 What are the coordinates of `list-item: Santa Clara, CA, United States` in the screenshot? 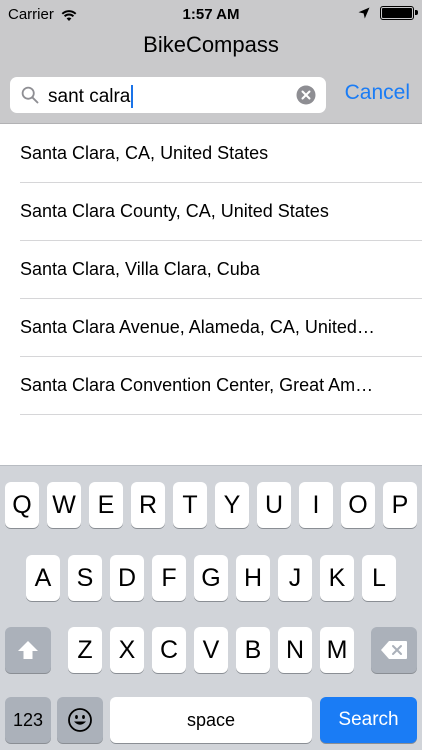 It's located at (211, 154).